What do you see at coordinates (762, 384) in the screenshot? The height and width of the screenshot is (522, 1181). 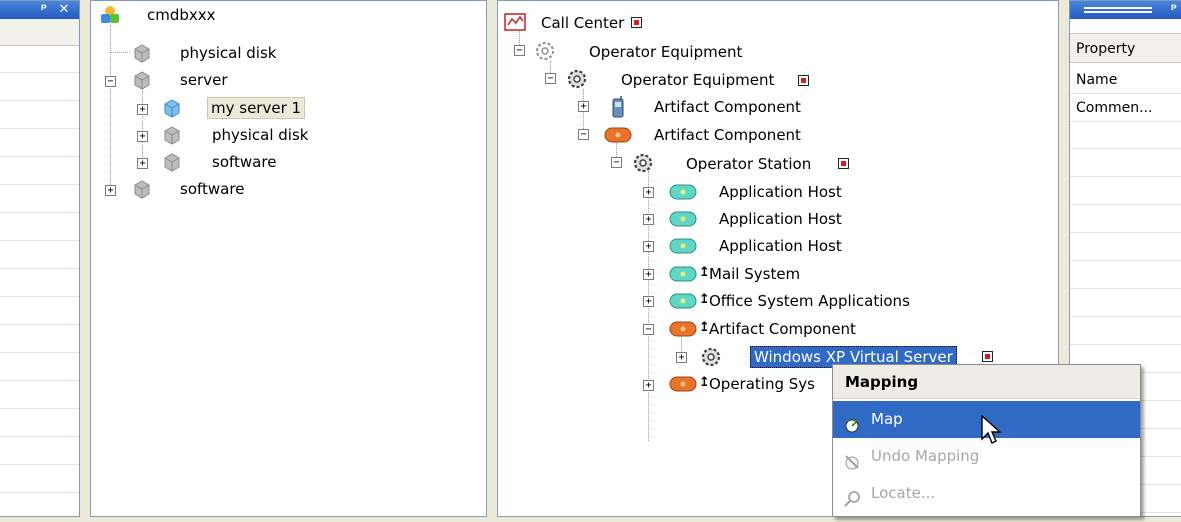 I see `tree-node-label: Operating Sys` at bounding box center [762, 384].